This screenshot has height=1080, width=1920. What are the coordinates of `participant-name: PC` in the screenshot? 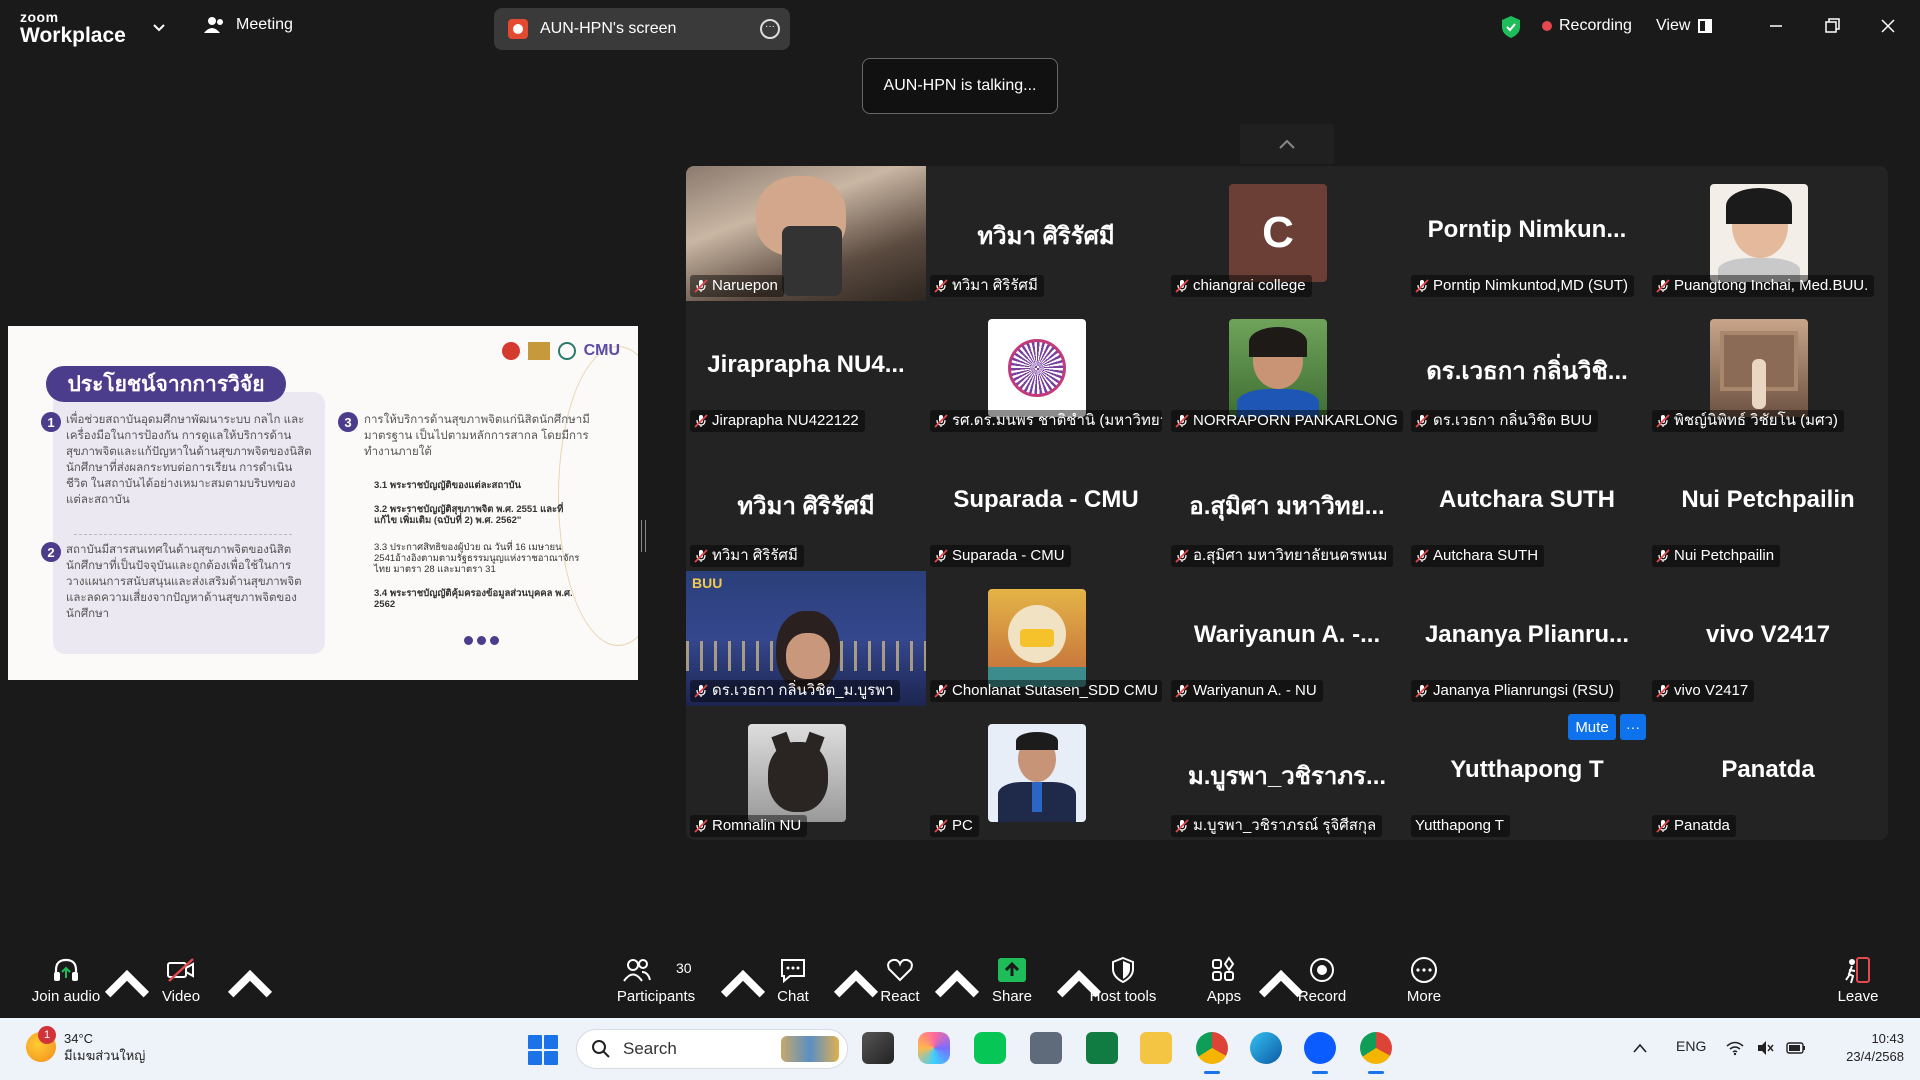 It's located at (962, 825).